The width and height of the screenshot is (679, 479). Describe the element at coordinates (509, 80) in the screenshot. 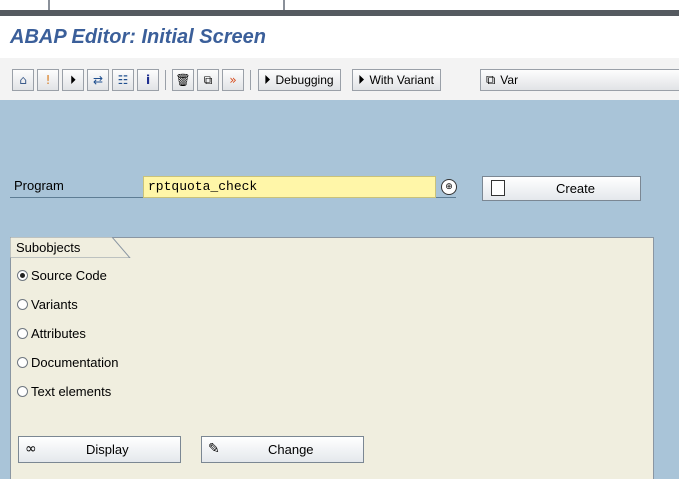

I see `variants-label: Var` at that location.